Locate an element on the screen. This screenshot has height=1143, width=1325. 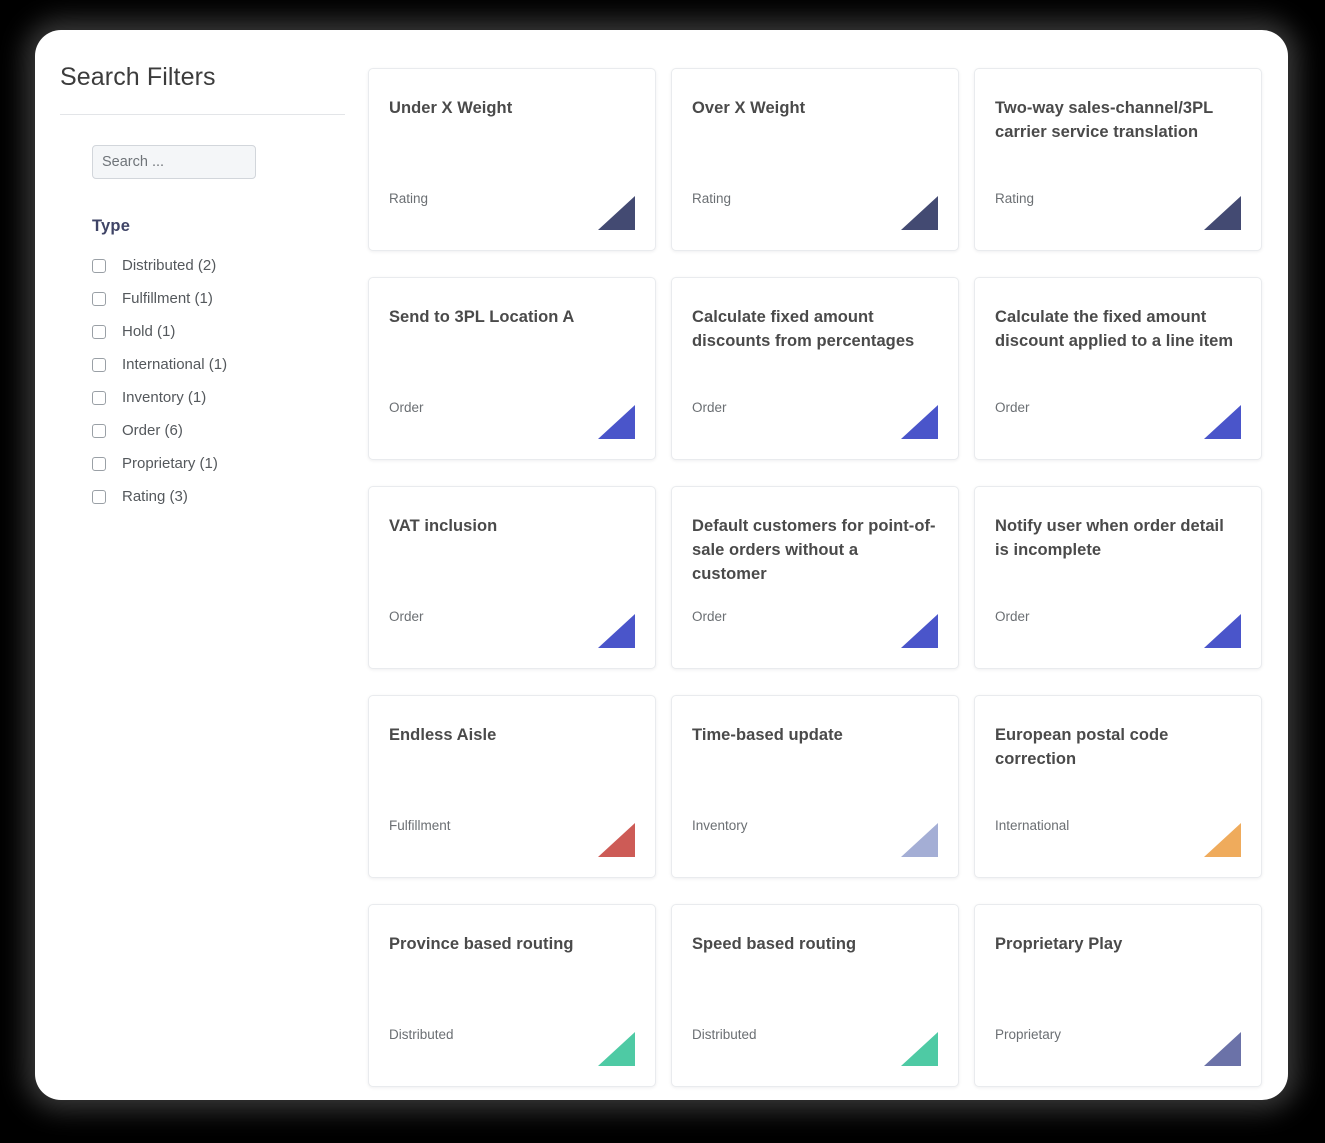
facet-item-inventory: Inventory (1) is located at coordinates (198, 397).